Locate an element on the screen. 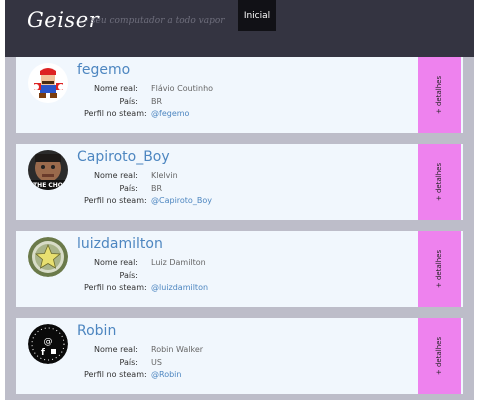  username-link: Capiroto_Boy is located at coordinates (123, 157).